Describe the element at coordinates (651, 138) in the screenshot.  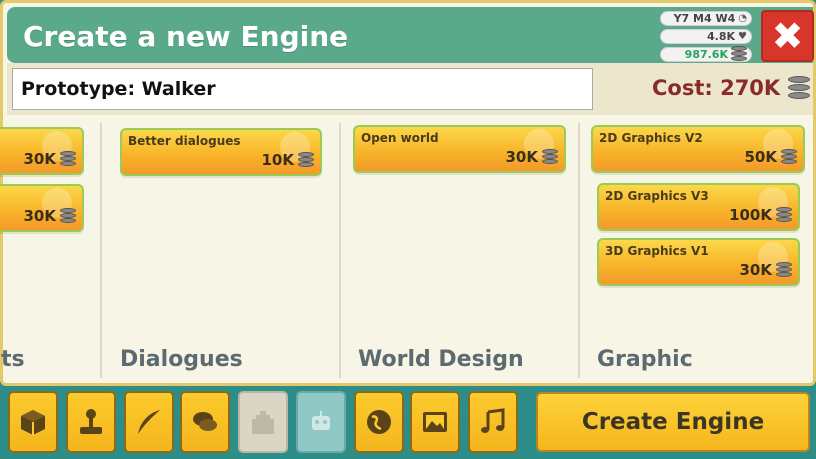
I see `feature-name: 2D Graphics V2` at that location.